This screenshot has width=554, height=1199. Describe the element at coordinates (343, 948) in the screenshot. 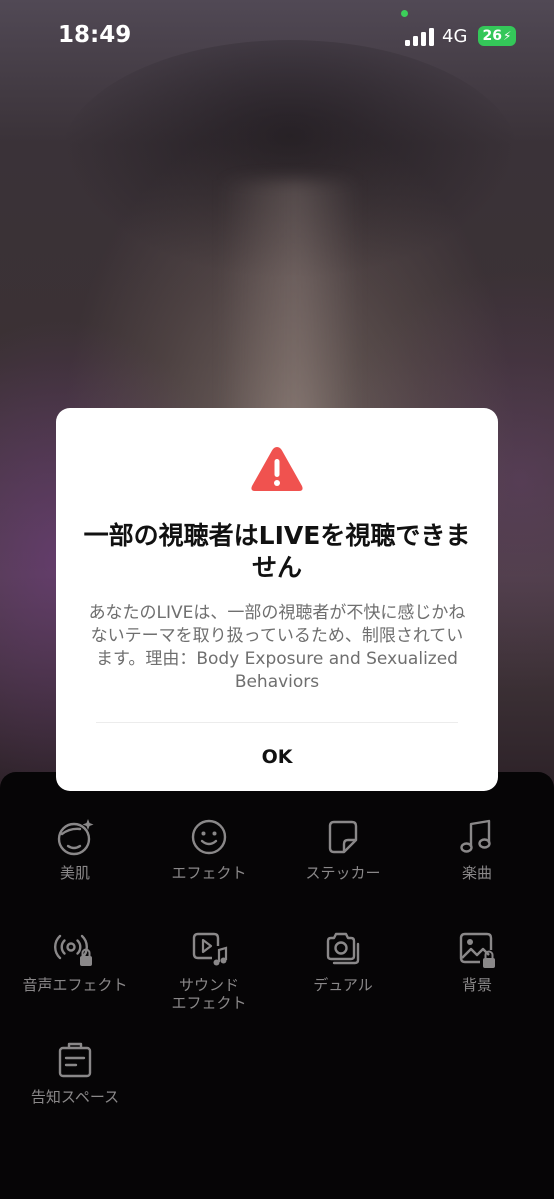

I see `dual-camera-icon` at that location.